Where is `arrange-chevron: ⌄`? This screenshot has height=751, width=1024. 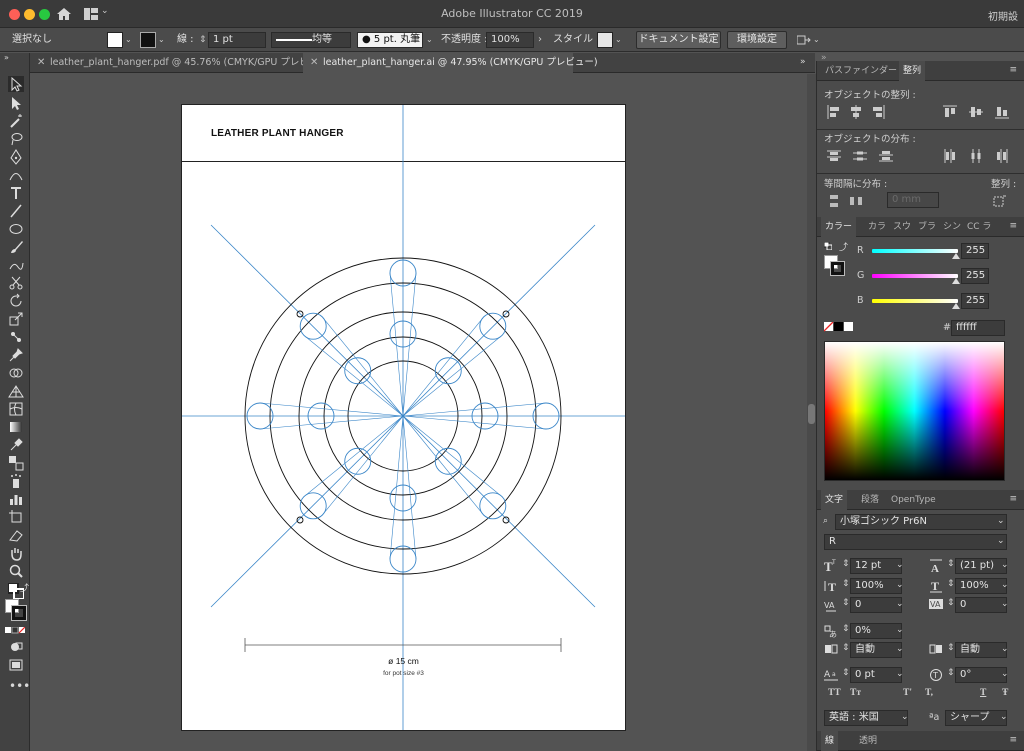
arrange-chevron: ⌄ is located at coordinates (816, 40).